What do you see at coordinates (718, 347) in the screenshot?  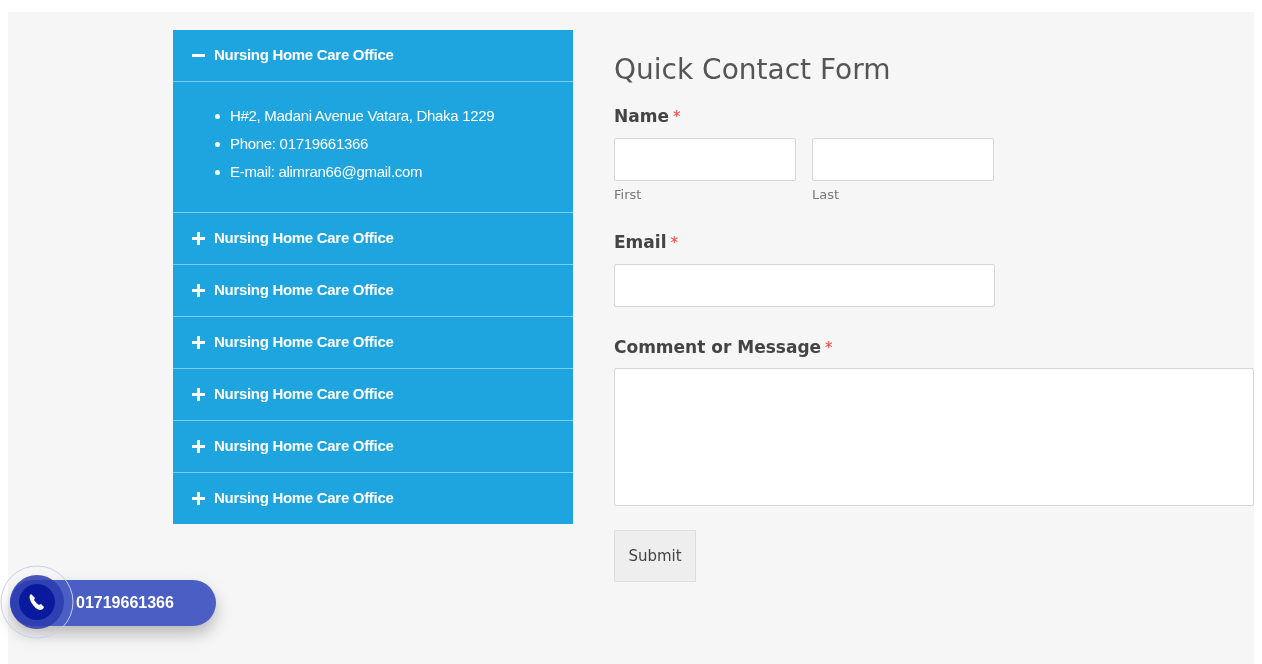 I see `field-label: Comment or Message` at bounding box center [718, 347].